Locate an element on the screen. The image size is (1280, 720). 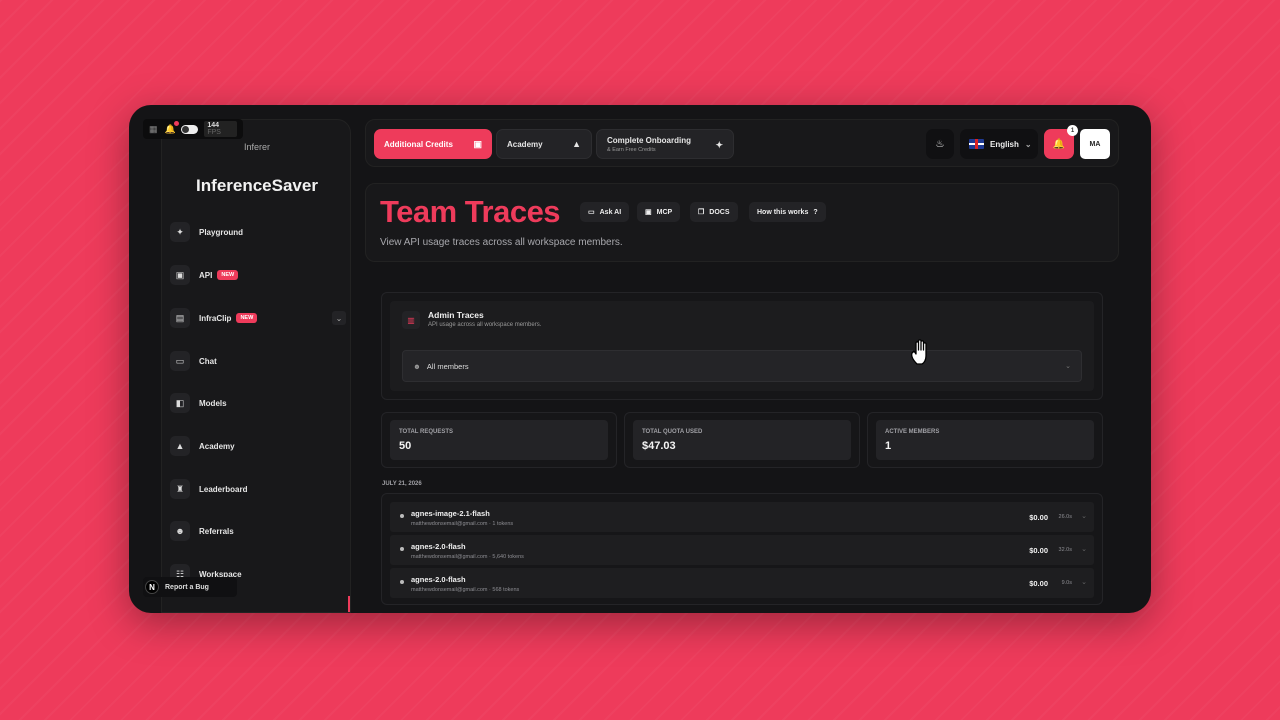
member-filter-value: All members is located at coordinates (447, 366).